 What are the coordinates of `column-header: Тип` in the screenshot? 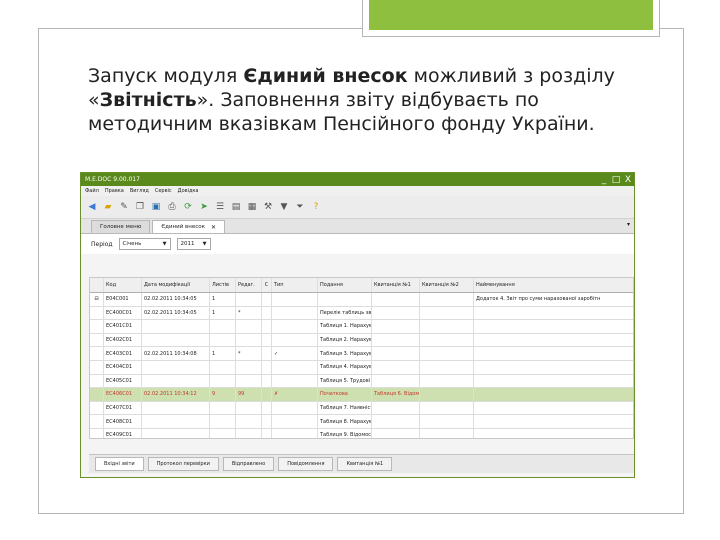 It's located at (295, 285).